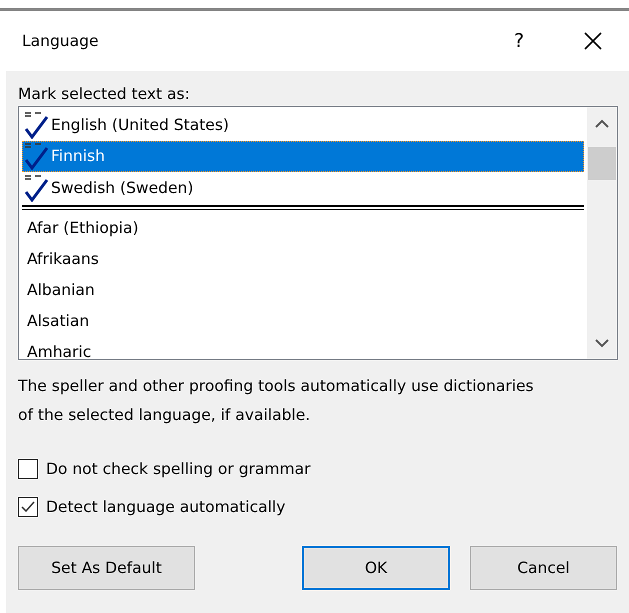 Image resolution: width=629 pixels, height=613 pixels. Describe the element at coordinates (276, 401) in the screenshot. I see `description-text: The speller and other proofing tools automatically use dictionaries of the selected language, if available.` at that location.